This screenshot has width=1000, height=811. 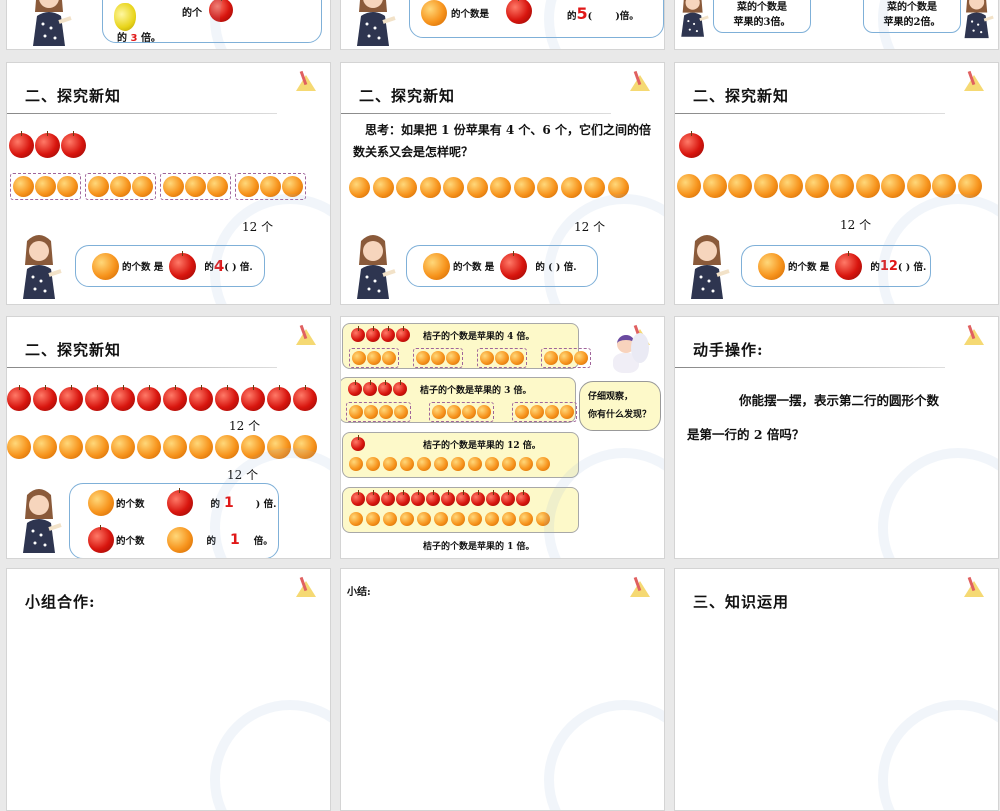 What do you see at coordinates (502, 141) in the screenshot?
I see `question-text: 思考：如果把 1 份苹果有 4 个、6 个，它们之间的倍数关系又会是怎样呢？` at bounding box center [502, 141].